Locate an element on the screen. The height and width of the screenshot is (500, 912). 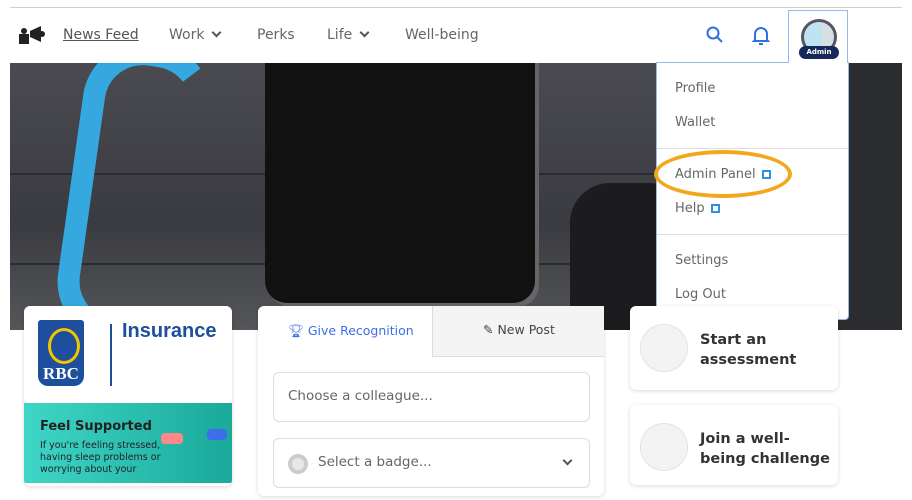
tab-label: New Post is located at coordinates (526, 329).